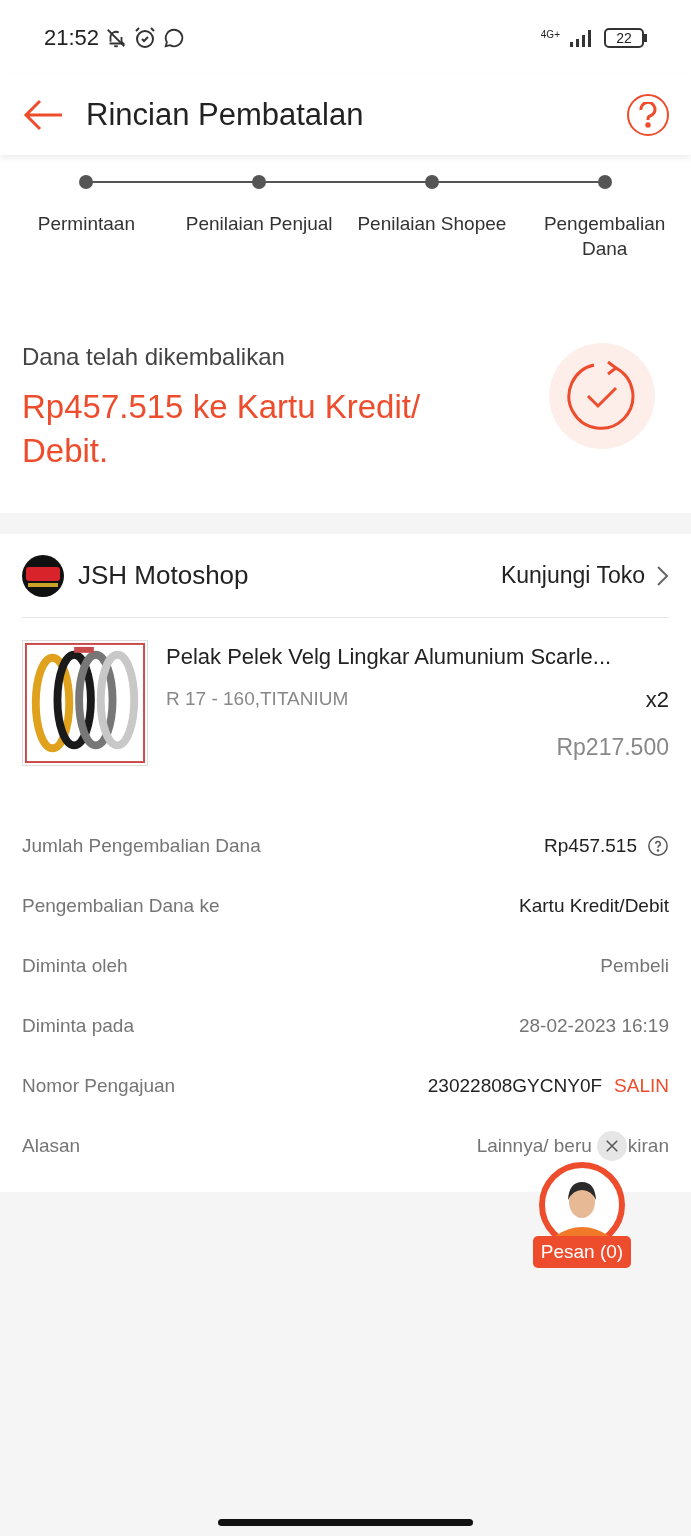 The image size is (691, 1536). Describe the element at coordinates (641, 1086) in the screenshot. I see `copy-link: SALIN` at that location.